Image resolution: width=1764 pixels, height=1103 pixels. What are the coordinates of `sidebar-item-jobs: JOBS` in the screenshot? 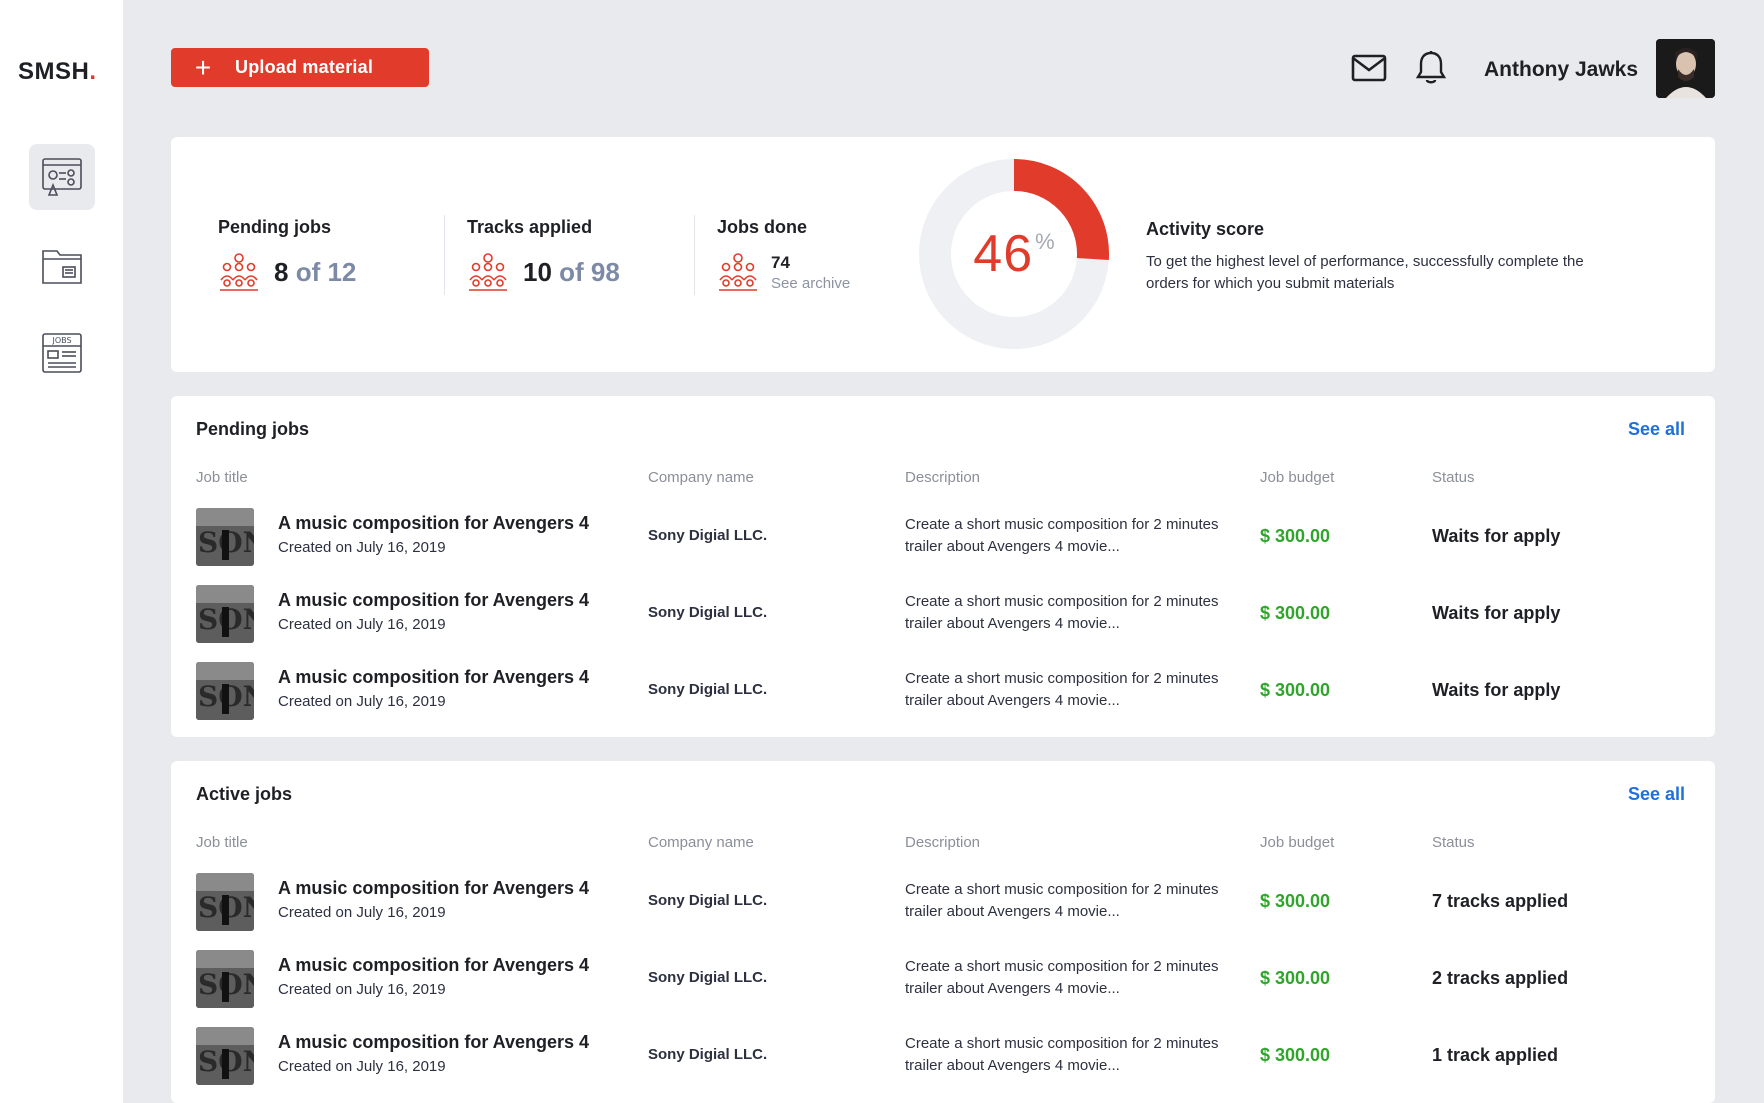 It's located at (62, 353).